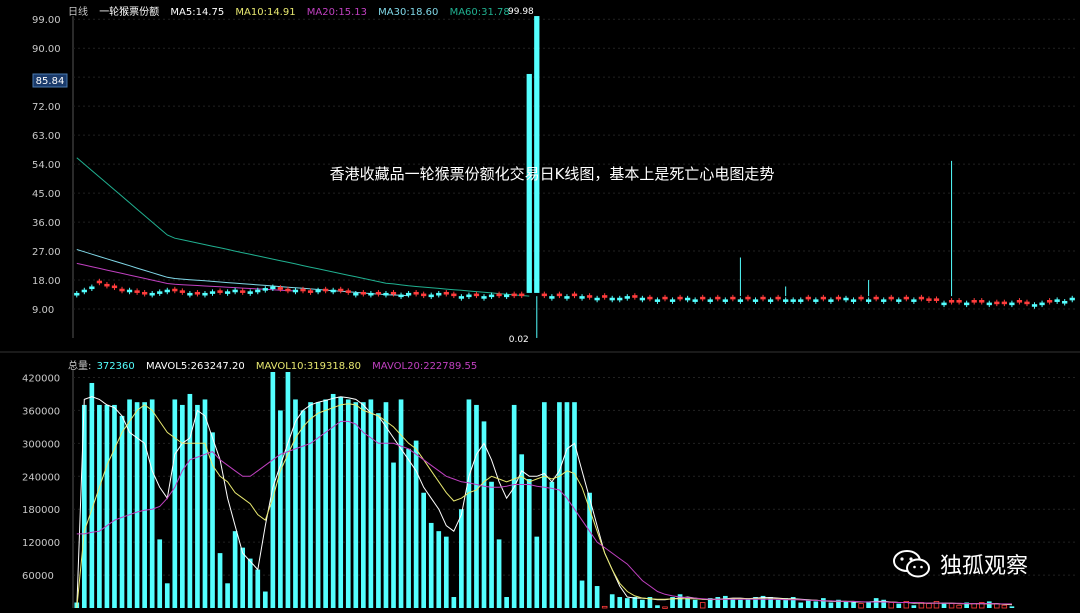  I want to click on price-y-tick: 18.00, so click(46, 281).